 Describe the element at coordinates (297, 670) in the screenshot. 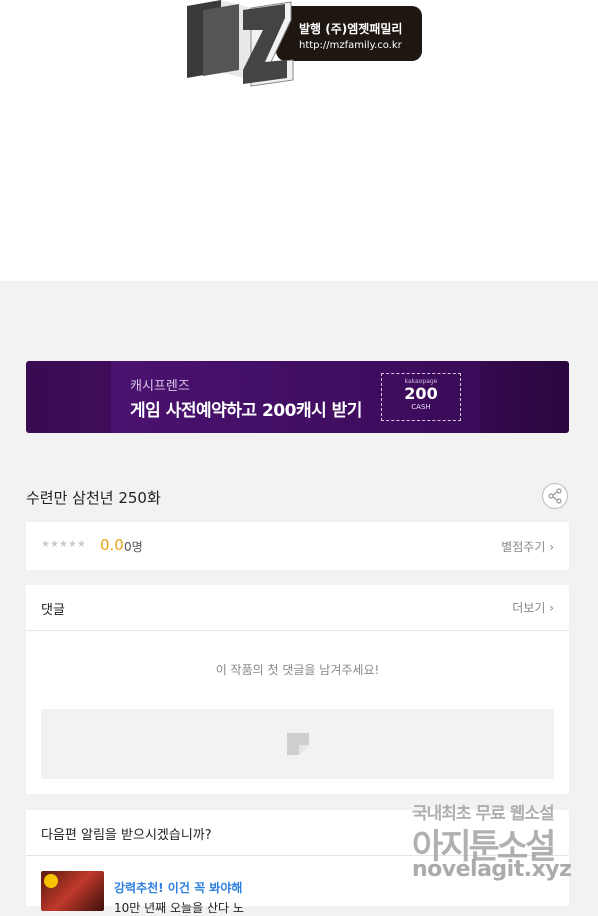

I see `comments-empty-message: 이 작품의 첫 댓글을 남겨주세요!` at that location.